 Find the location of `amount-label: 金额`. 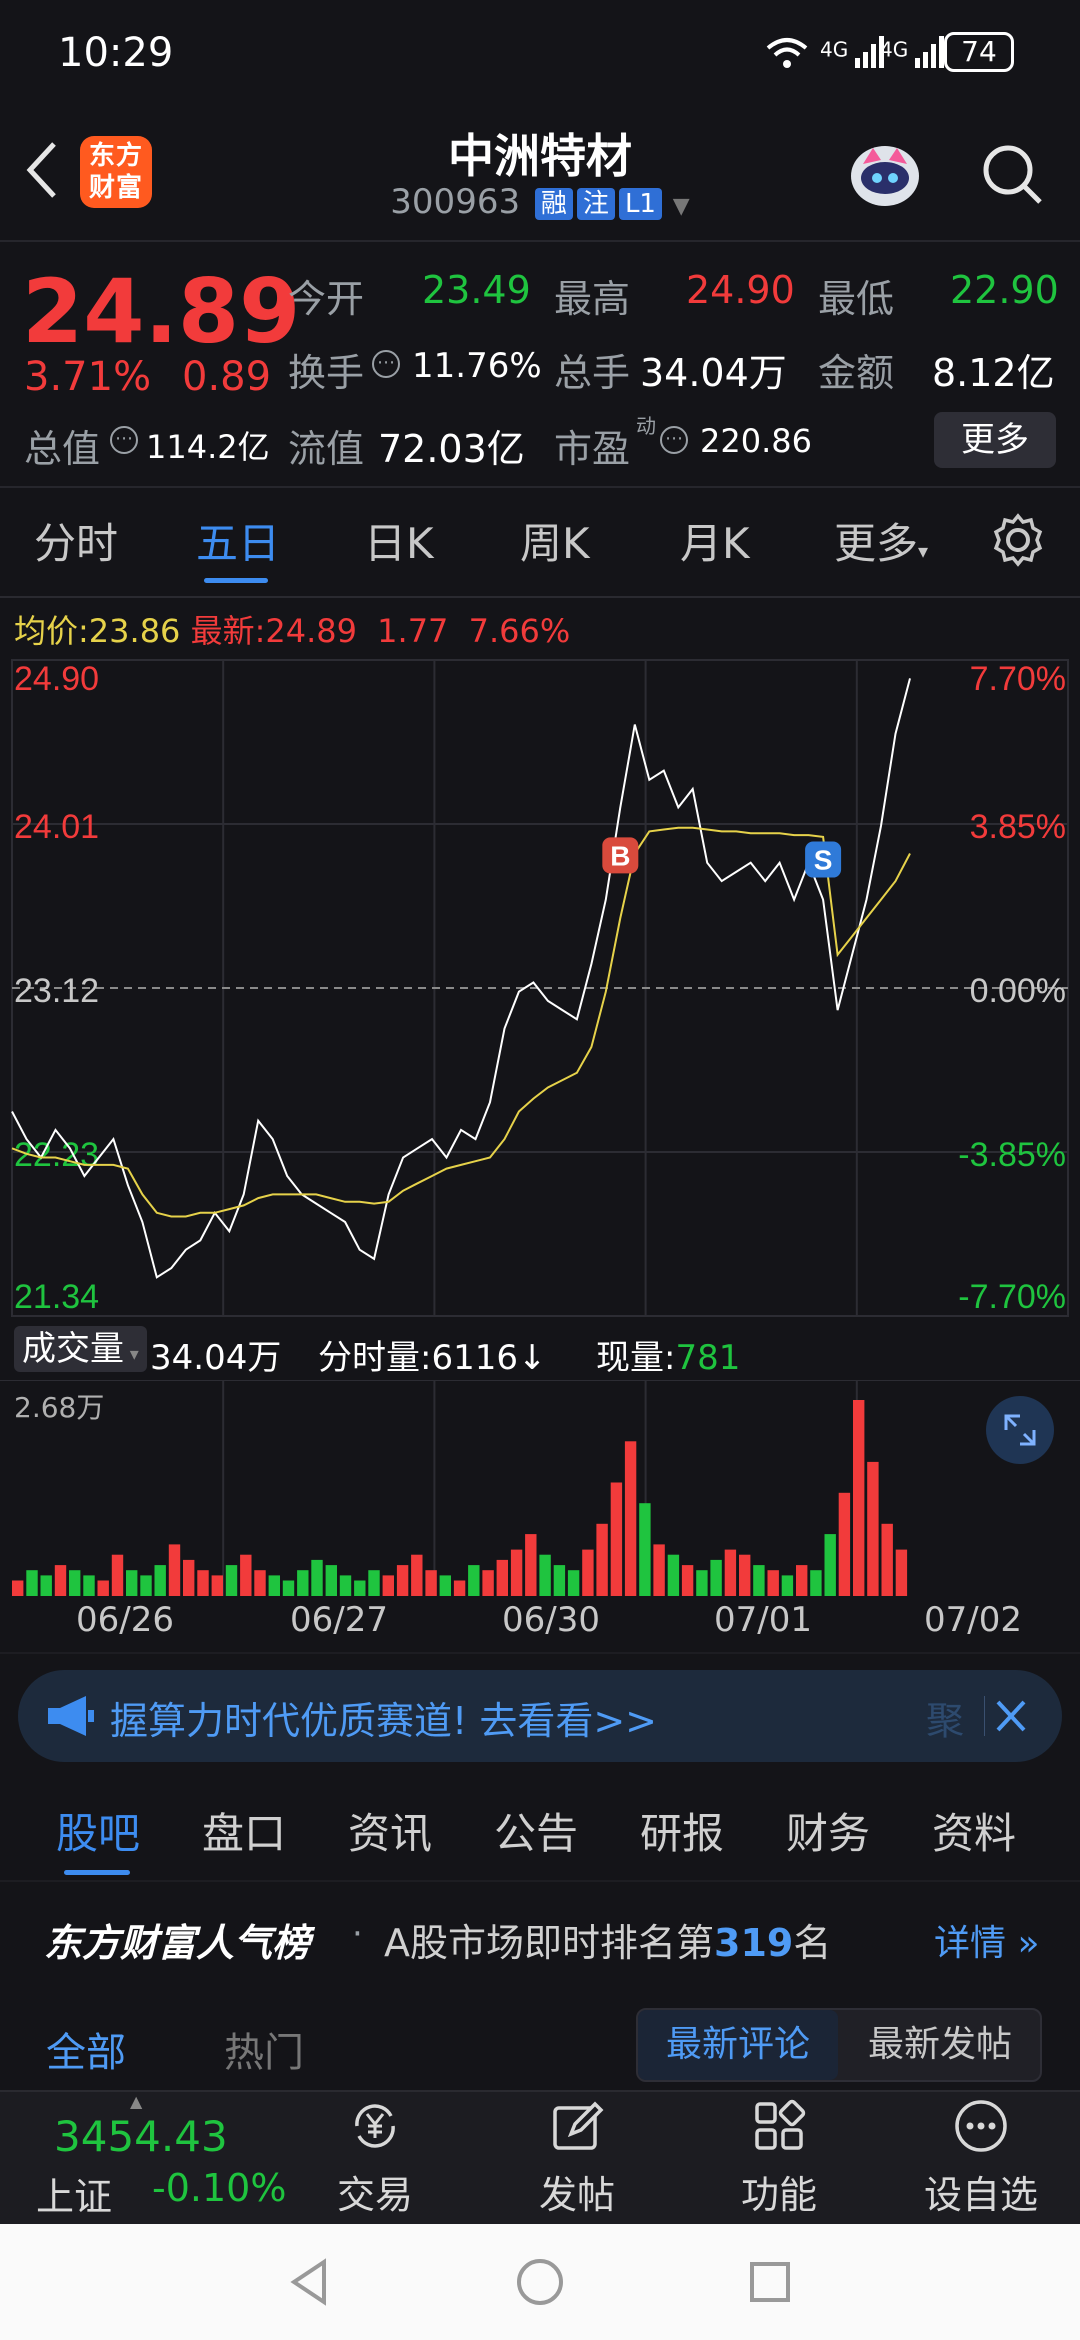

amount-label: 金额 is located at coordinates (856, 373).